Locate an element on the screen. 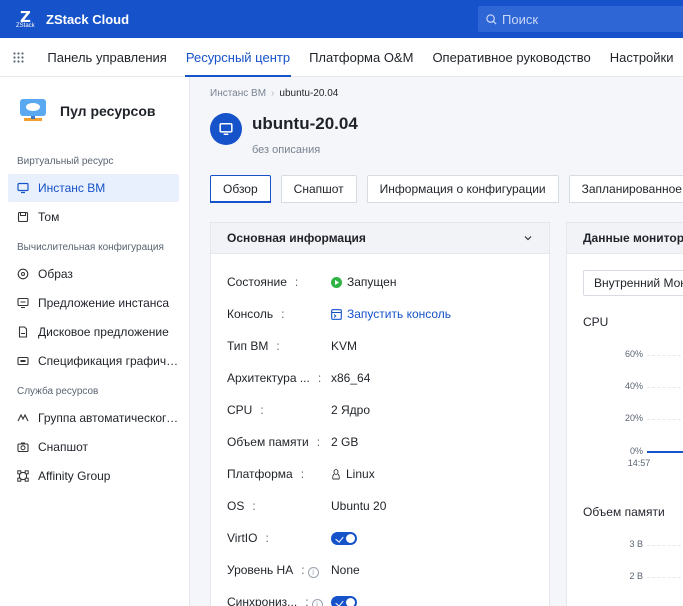 This screenshot has width=683, height=606. info-row-ha-level: Уровень HA: i None is located at coordinates (293, 570).